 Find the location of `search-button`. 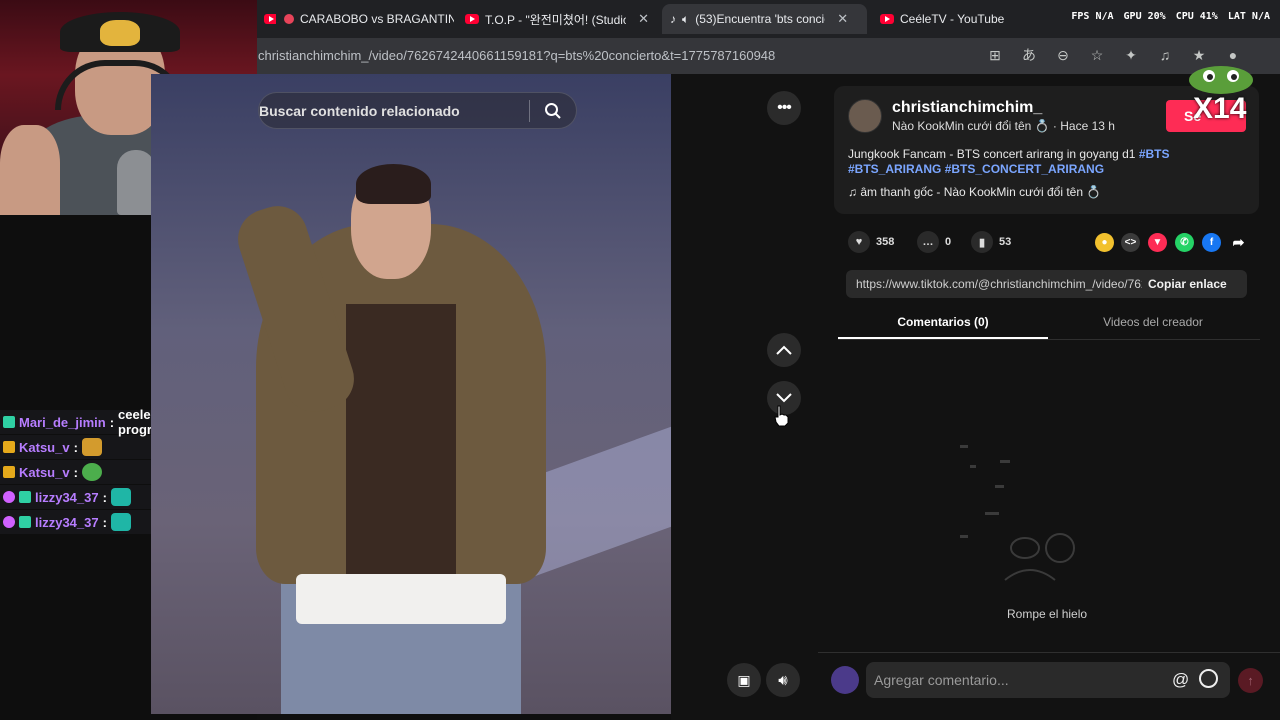

search-button is located at coordinates (553, 110).